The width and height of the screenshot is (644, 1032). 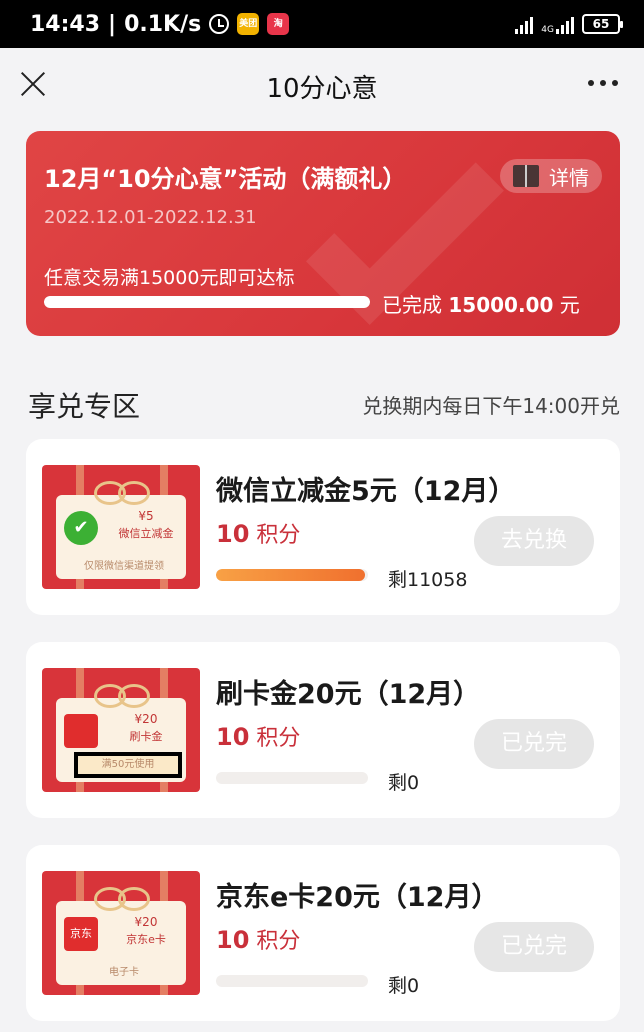 I want to click on reward-thumbnail: ✔ ¥5 微信立减金 仅限微信渠道提领, so click(x=121, y=527).